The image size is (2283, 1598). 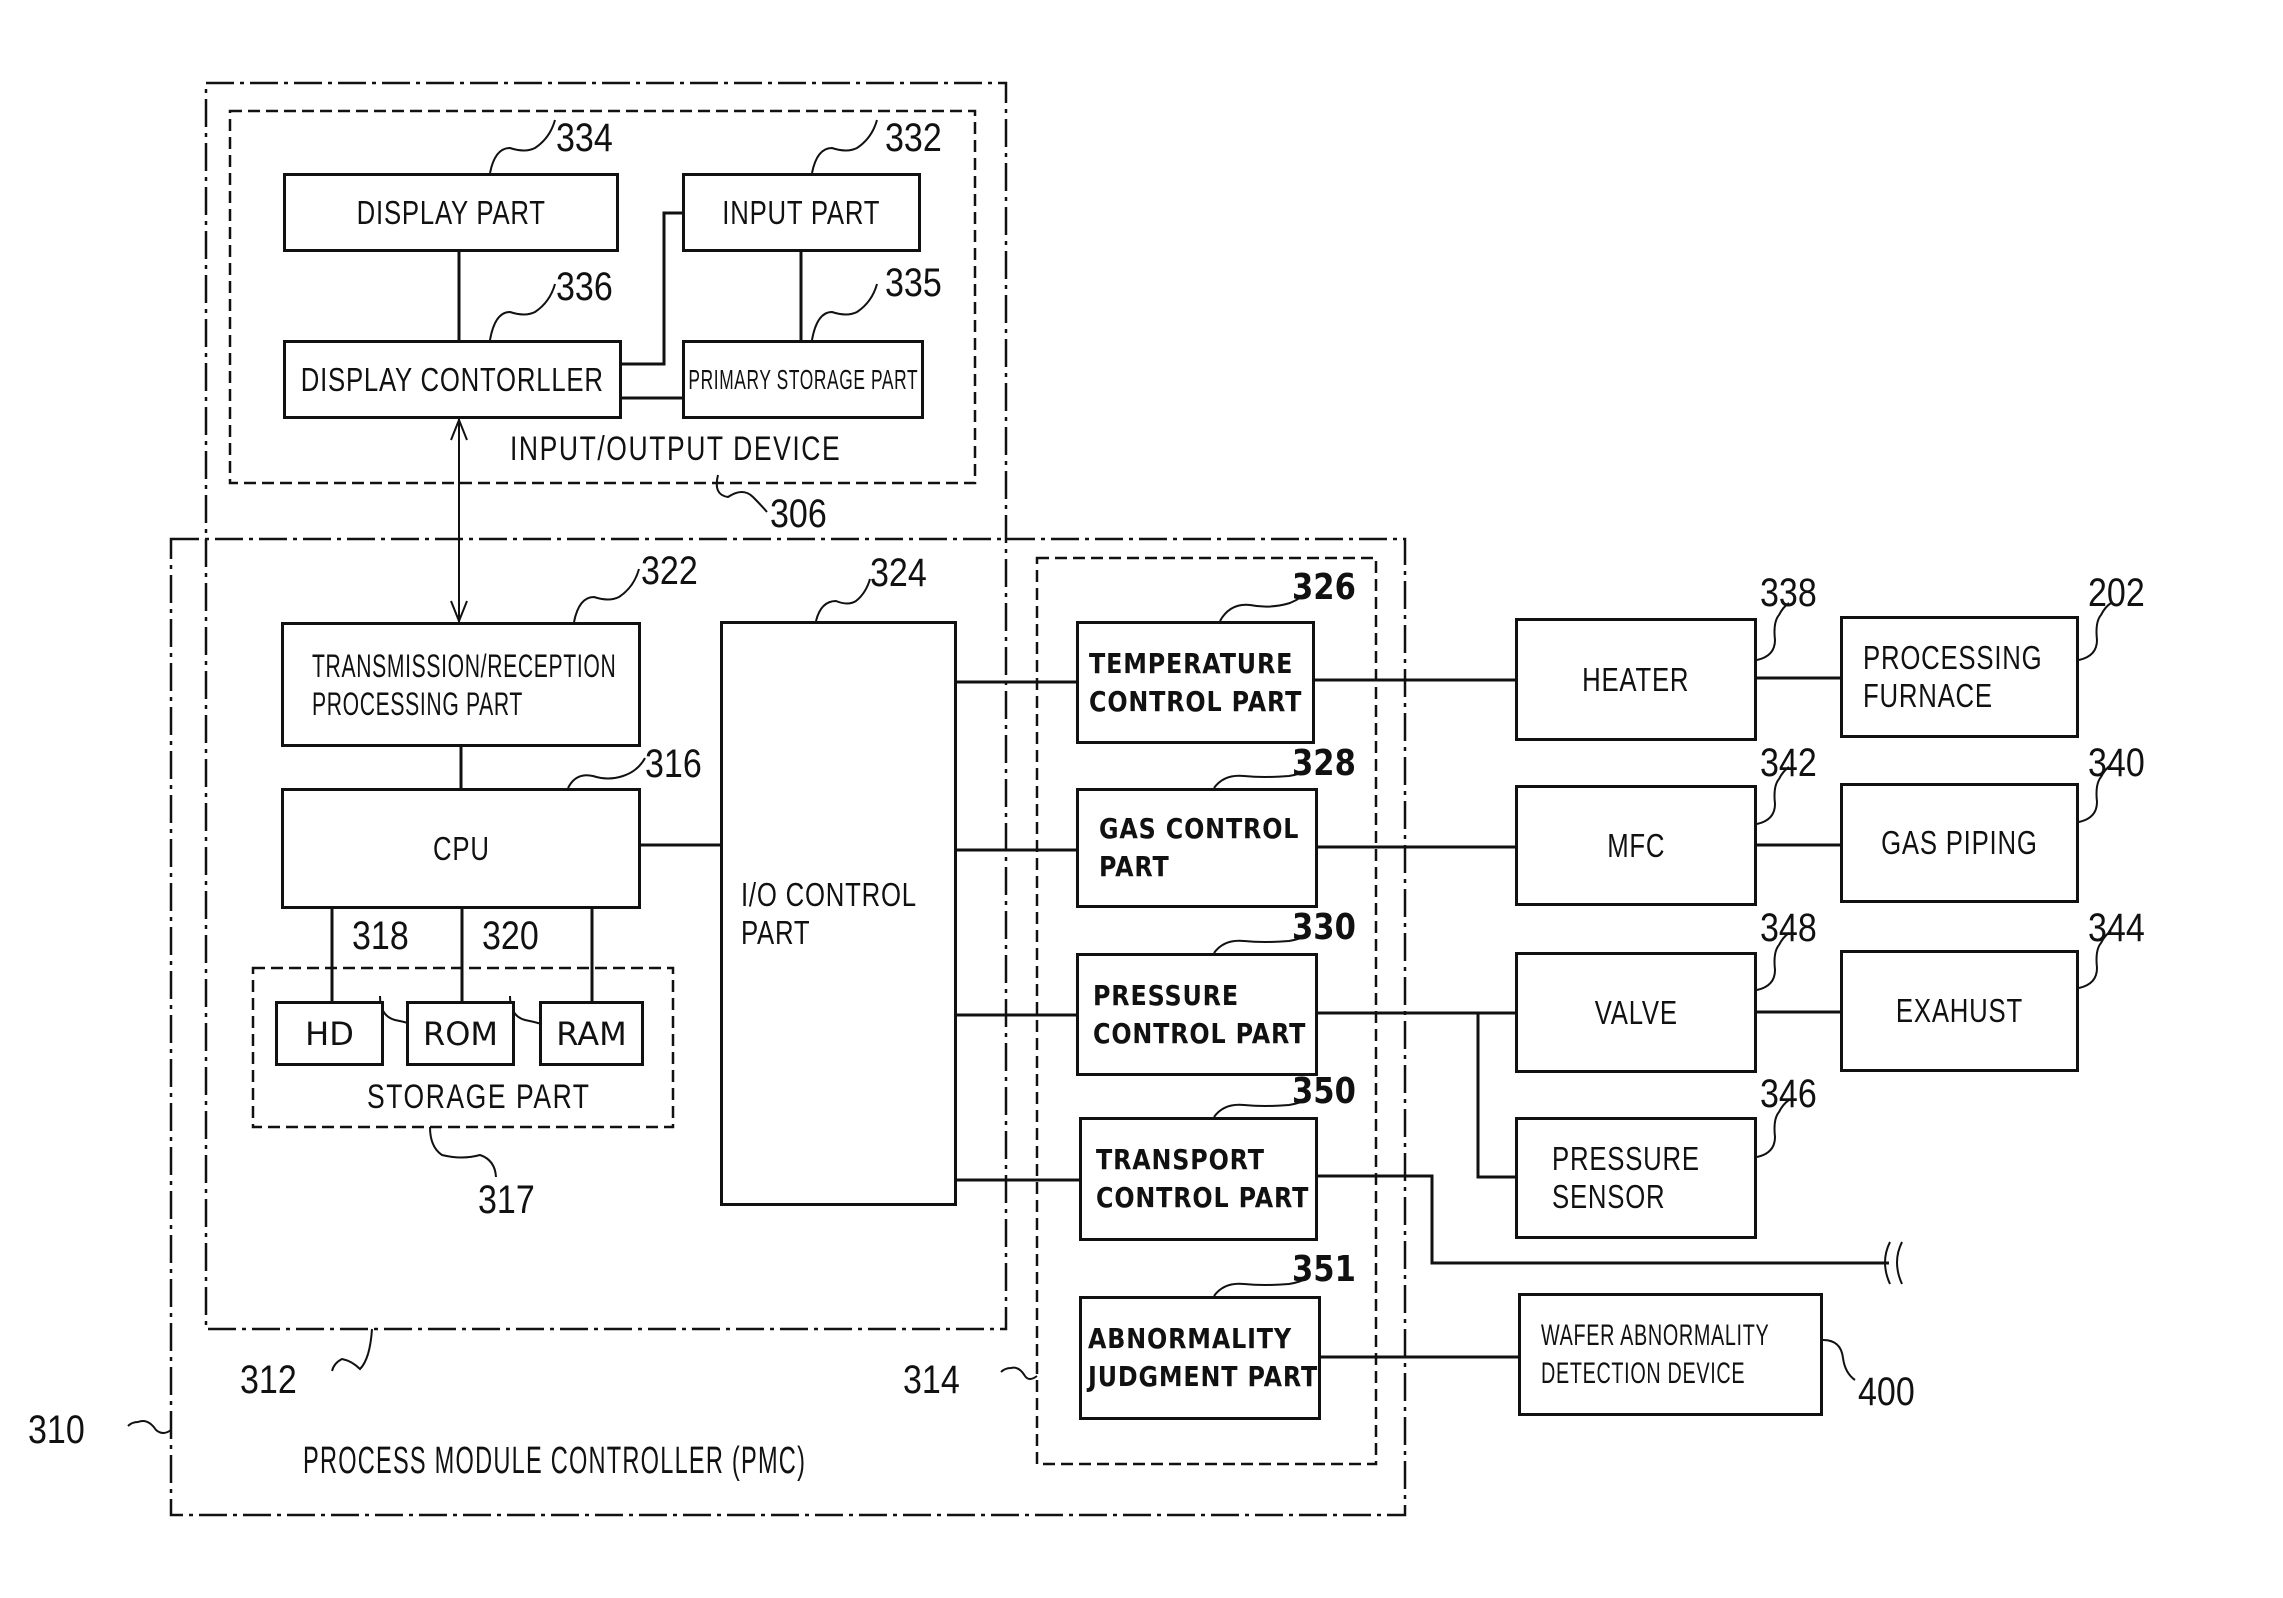 What do you see at coordinates (931, 1380) in the screenshot?
I see `ref-314: 314` at bounding box center [931, 1380].